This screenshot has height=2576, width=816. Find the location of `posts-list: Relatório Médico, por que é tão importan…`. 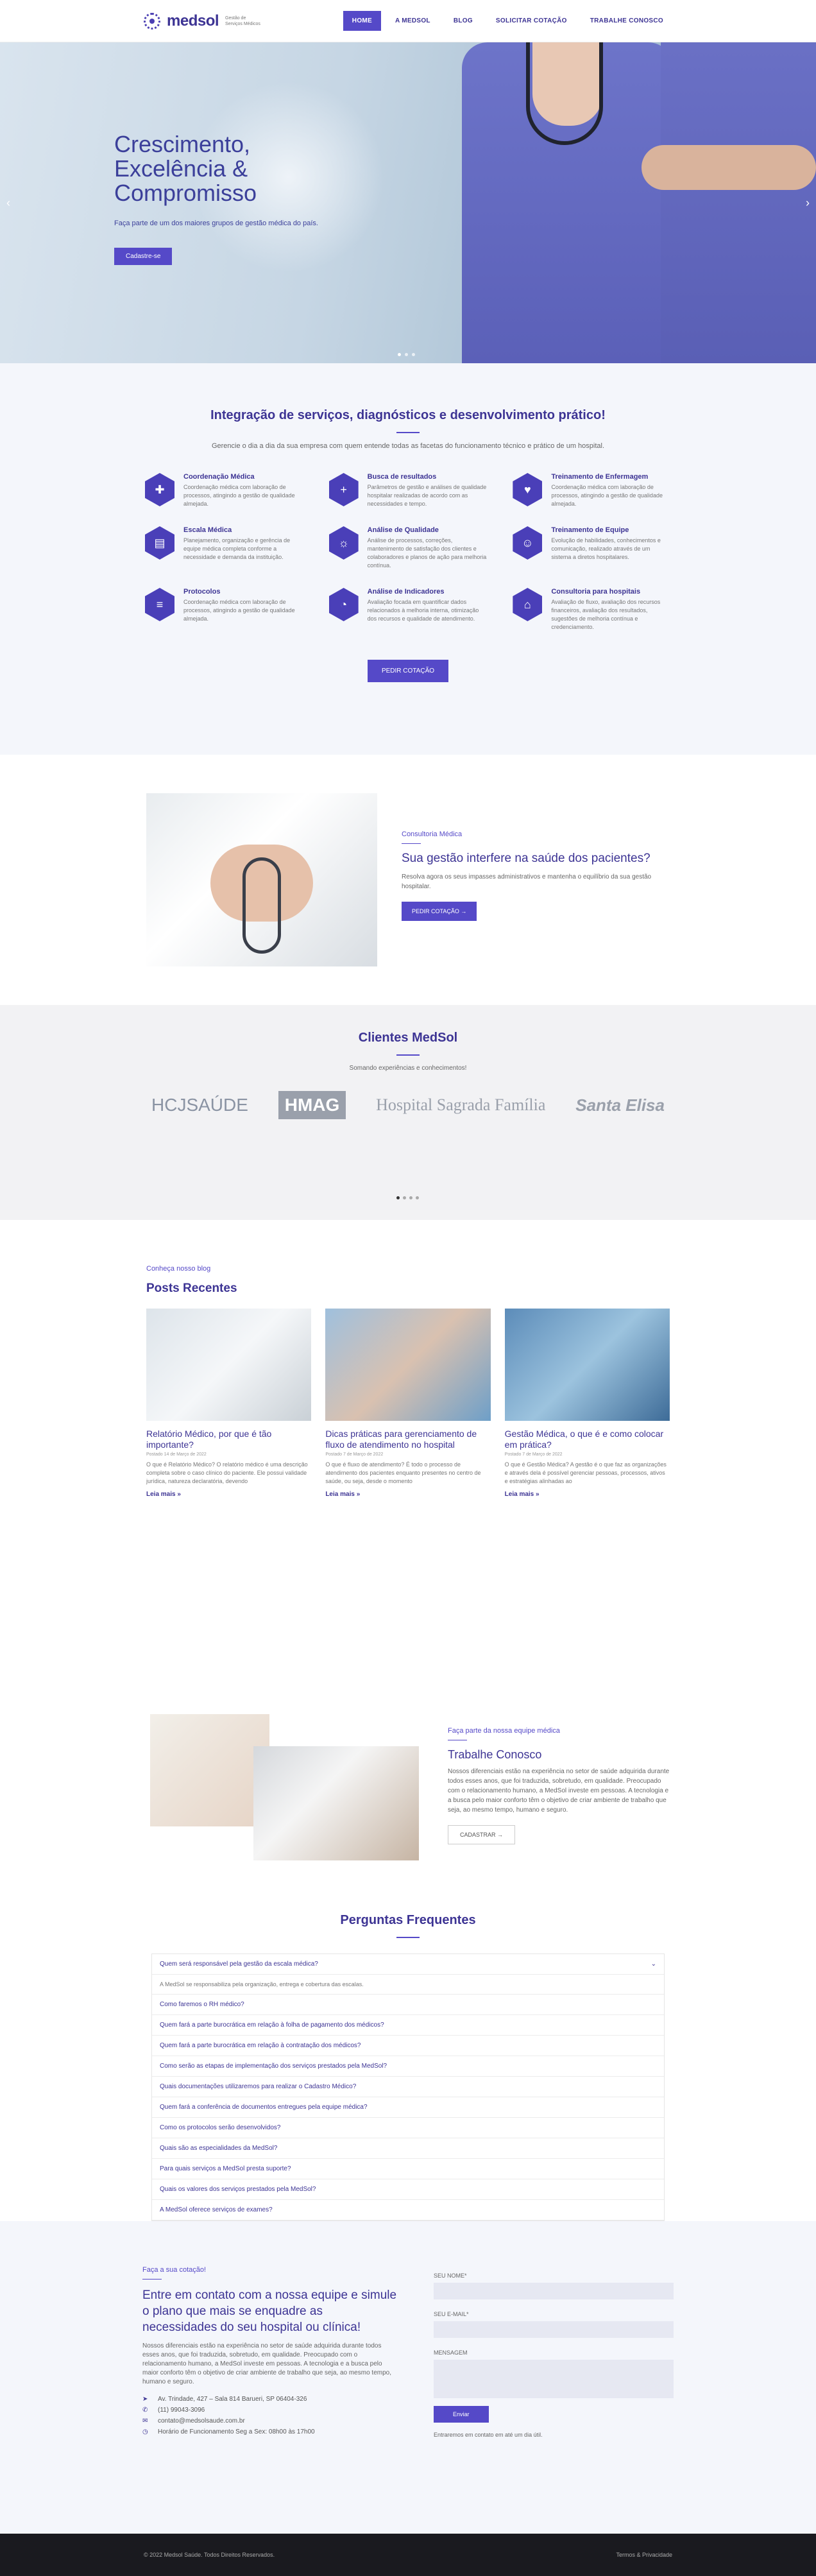

posts-list: Relatório Médico, por que é tão importan… is located at coordinates (408, 1404).